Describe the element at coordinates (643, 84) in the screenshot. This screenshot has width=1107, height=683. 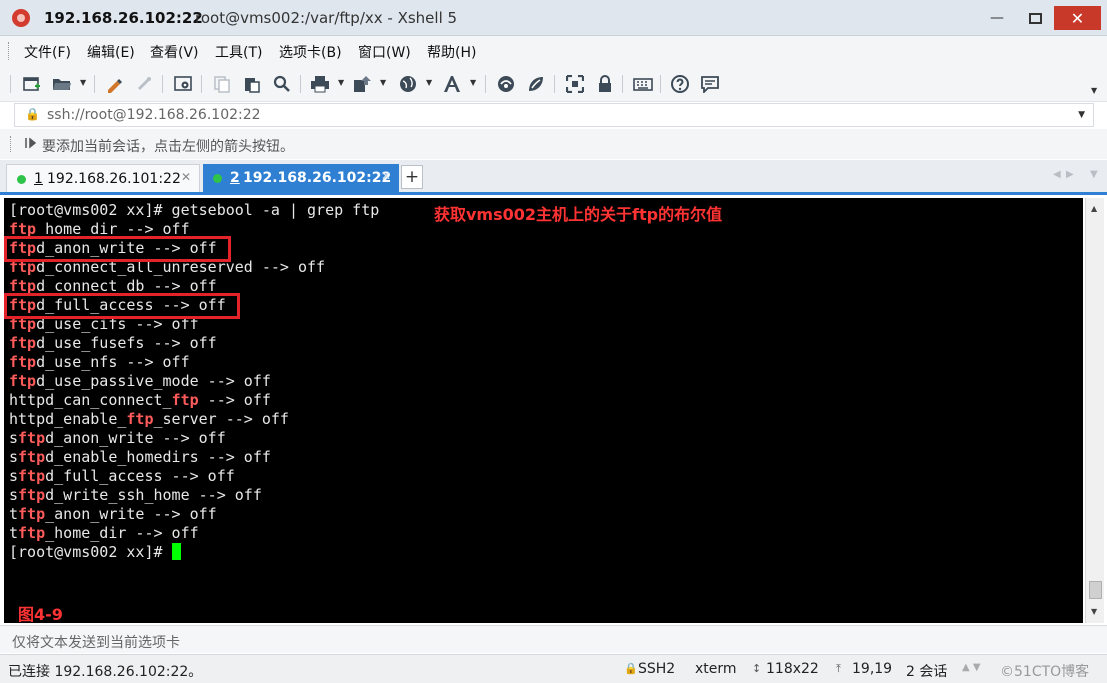
I see `keyboard-icon` at that location.